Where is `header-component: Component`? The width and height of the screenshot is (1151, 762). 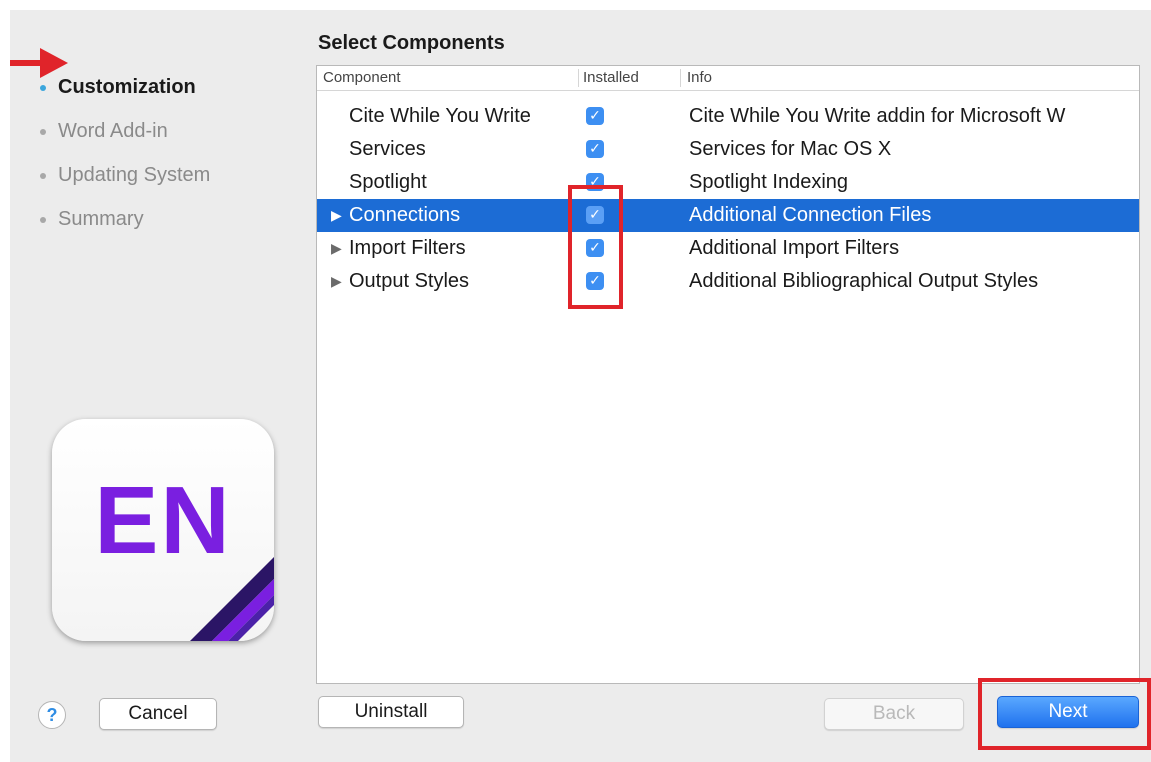
header-component: Component is located at coordinates (362, 78).